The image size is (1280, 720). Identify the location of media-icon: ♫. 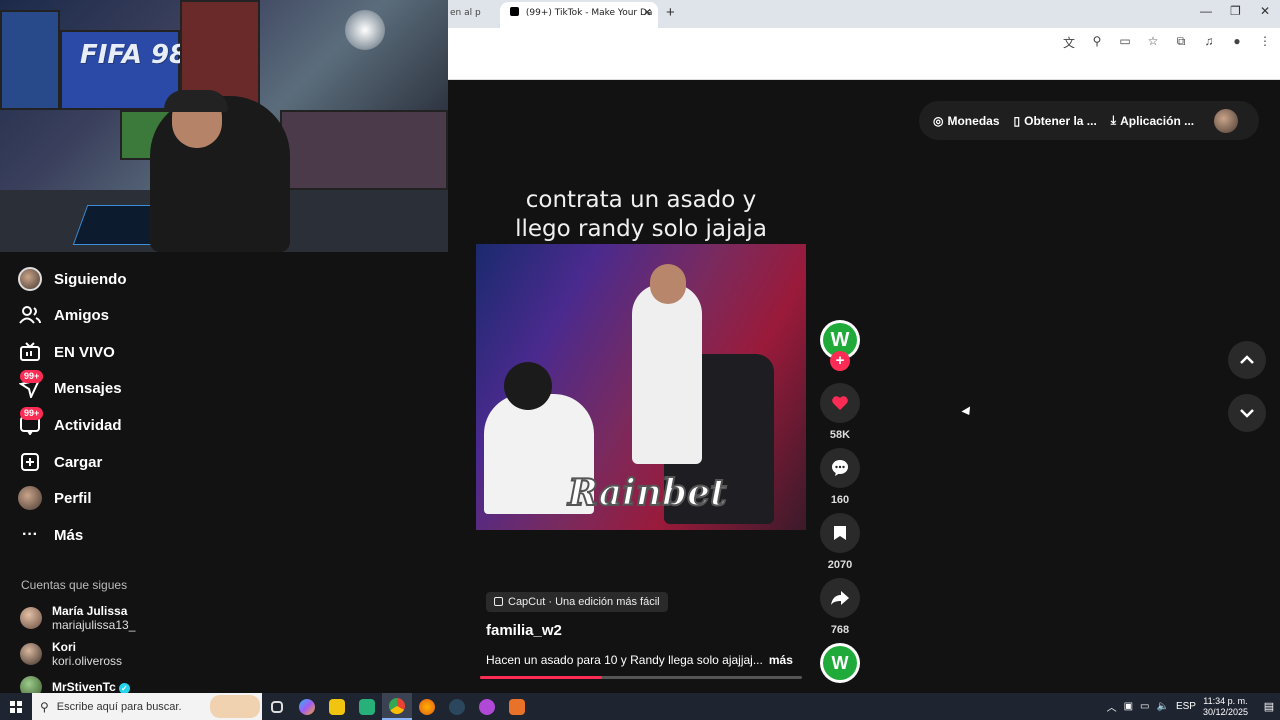
(1209, 42).